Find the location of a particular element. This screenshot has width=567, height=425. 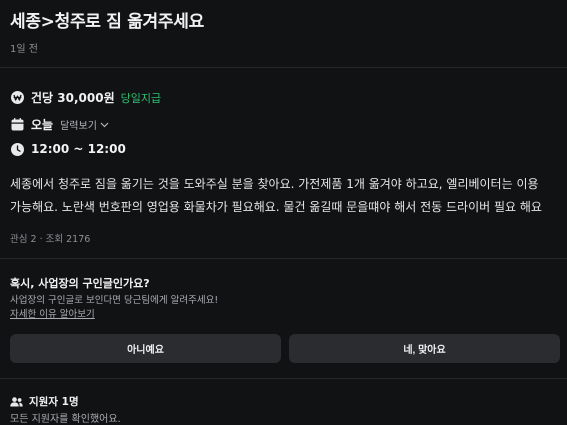

date-row: 오늘 달력보기 is located at coordinates (59, 124).